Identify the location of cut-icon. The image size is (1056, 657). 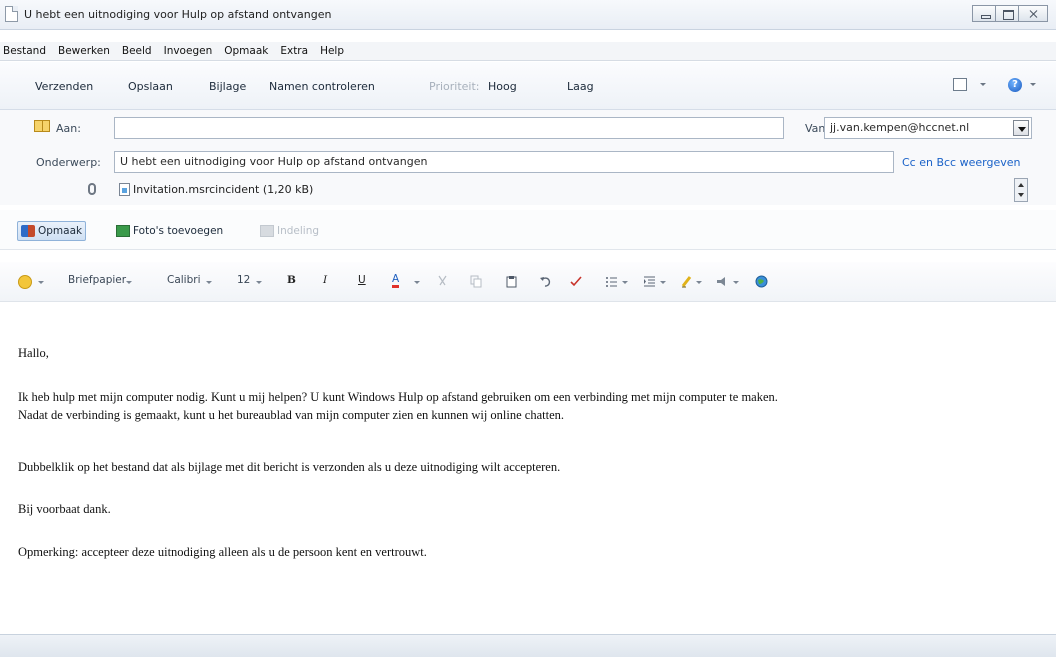
(442, 281).